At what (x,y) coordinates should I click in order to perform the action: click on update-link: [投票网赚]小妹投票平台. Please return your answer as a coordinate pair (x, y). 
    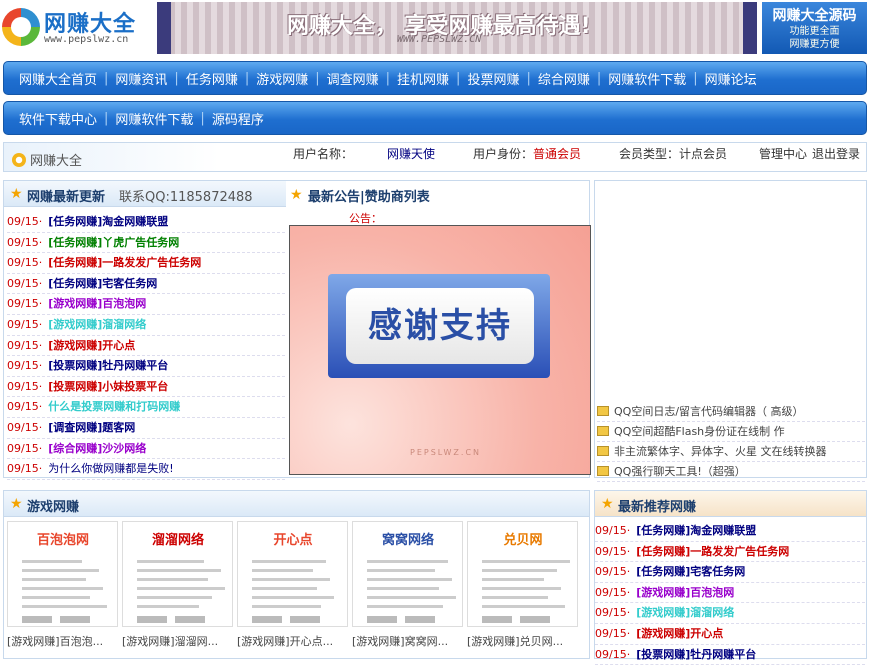
    Looking at the image, I should click on (108, 386).